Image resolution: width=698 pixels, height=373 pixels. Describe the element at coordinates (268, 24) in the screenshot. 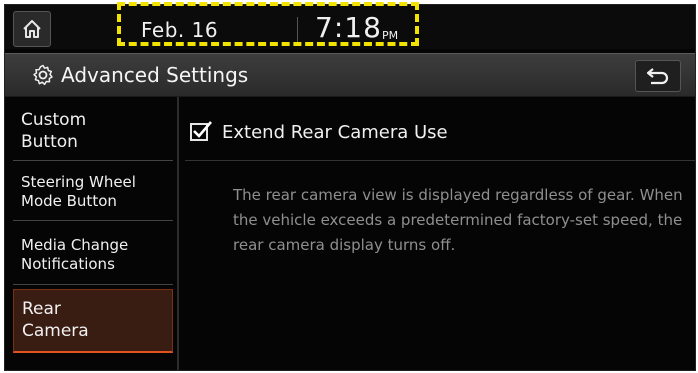

I see `date-time-highlight` at that location.